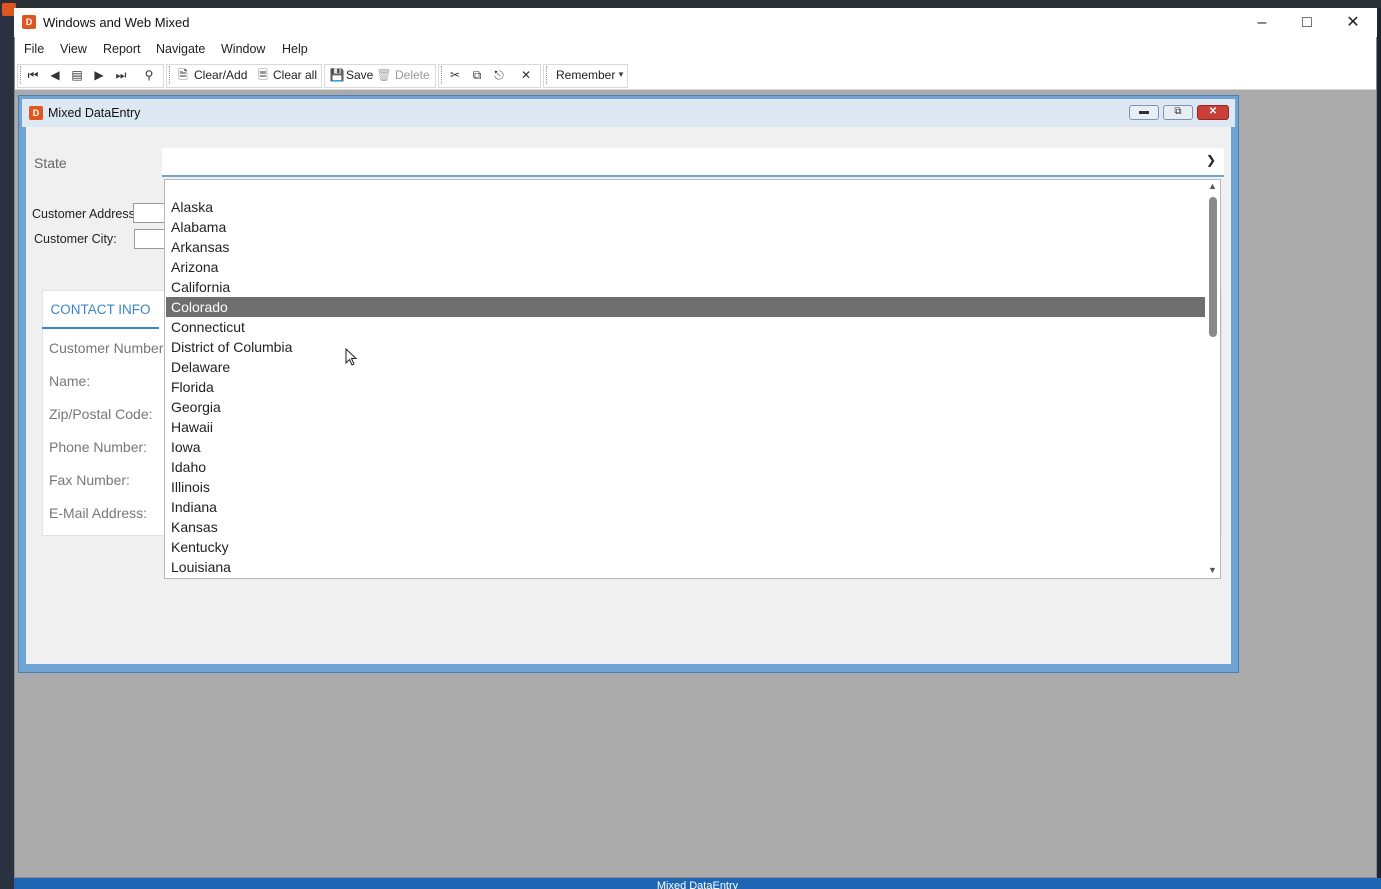  I want to click on main-titlebar, so click(695, 22).